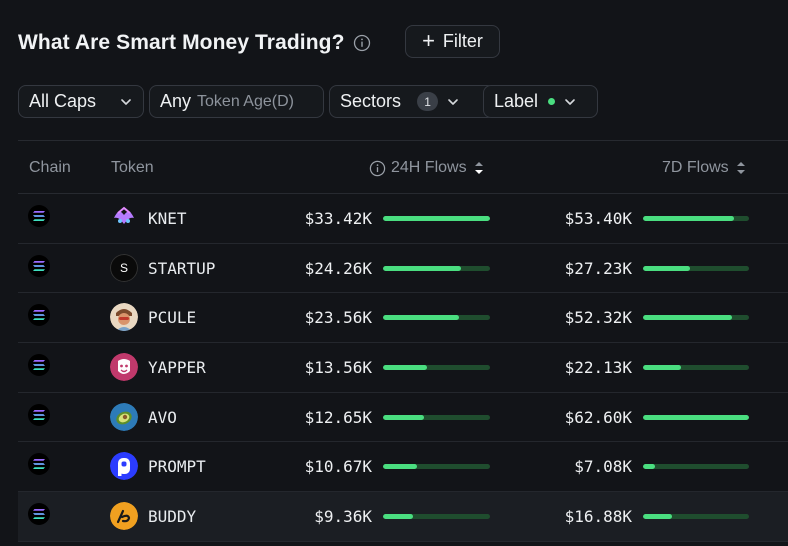 The height and width of the screenshot is (546, 788). I want to click on panel-header: What Are Smart Money Trading?, so click(194, 43).